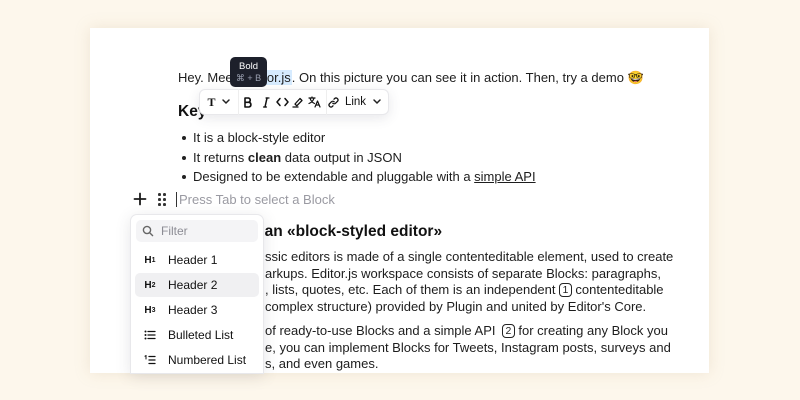  What do you see at coordinates (508, 331) in the screenshot?
I see `footnote-badge: 2` at bounding box center [508, 331].